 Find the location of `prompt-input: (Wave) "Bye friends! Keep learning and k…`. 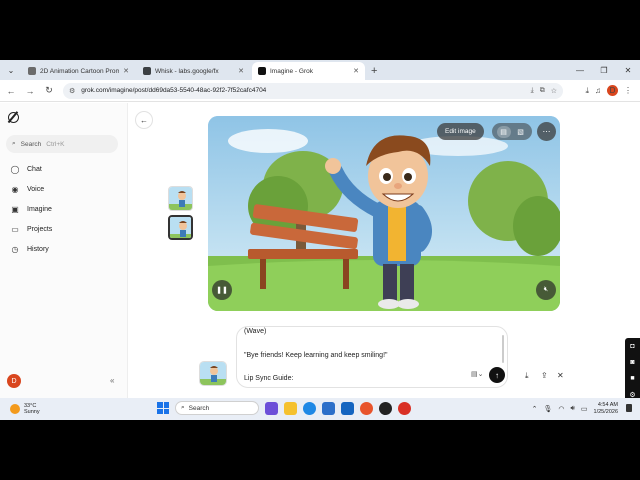

prompt-input: (Wave) "Bye friends! Keep learning and k… is located at coordinates (372, 357).